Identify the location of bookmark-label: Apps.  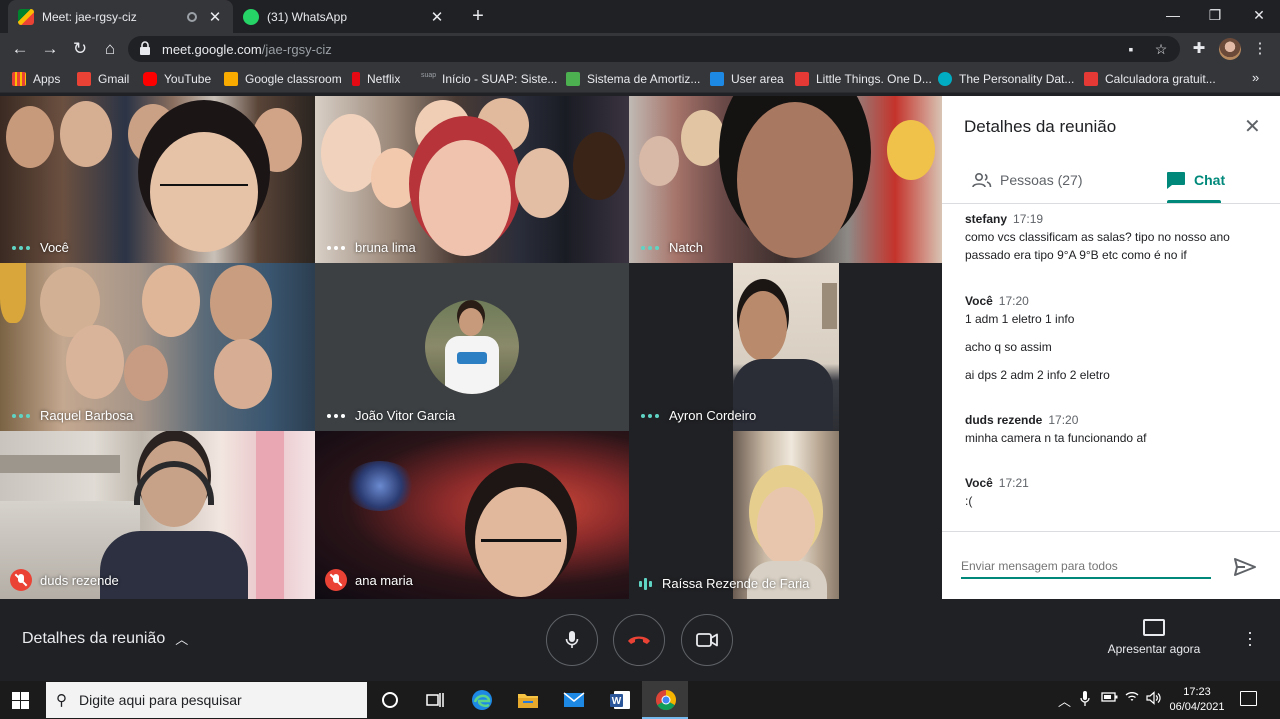
(47, 79).